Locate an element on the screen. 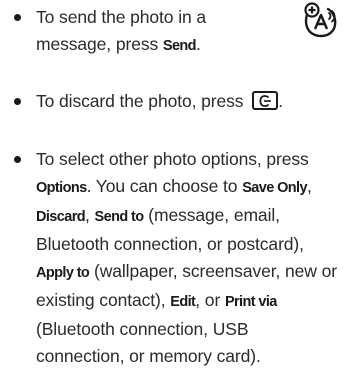 The width and height of the screenshot is (354, 373). text-line: Options. You can choose to Save Only, is located at coordinates (186, 187).